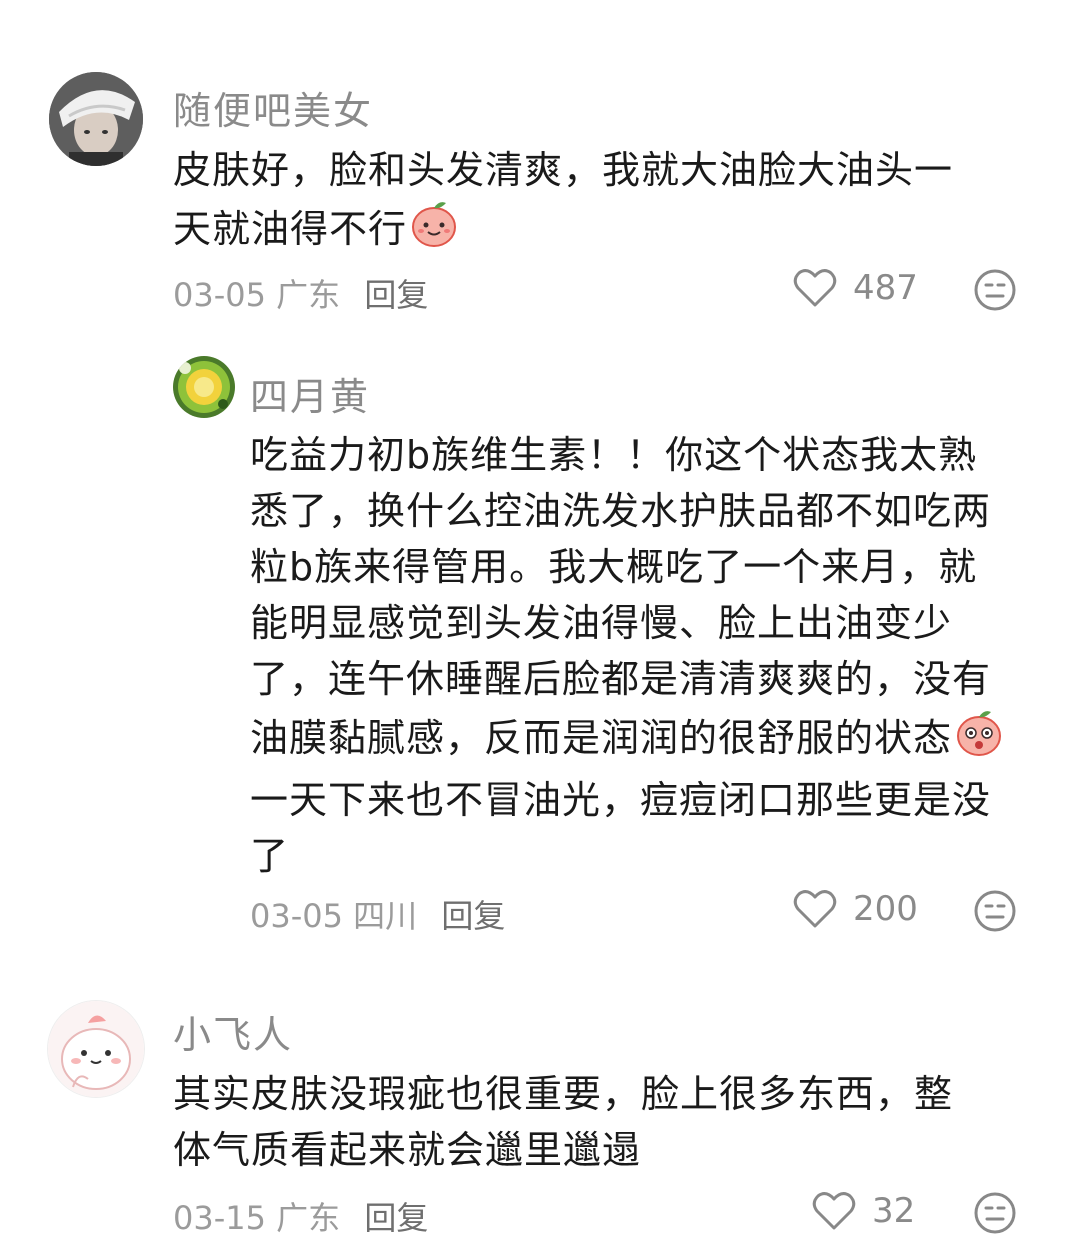 This screenshot has height=1247, width=1080. I want to click on like-button: 200, so click(855, 909).